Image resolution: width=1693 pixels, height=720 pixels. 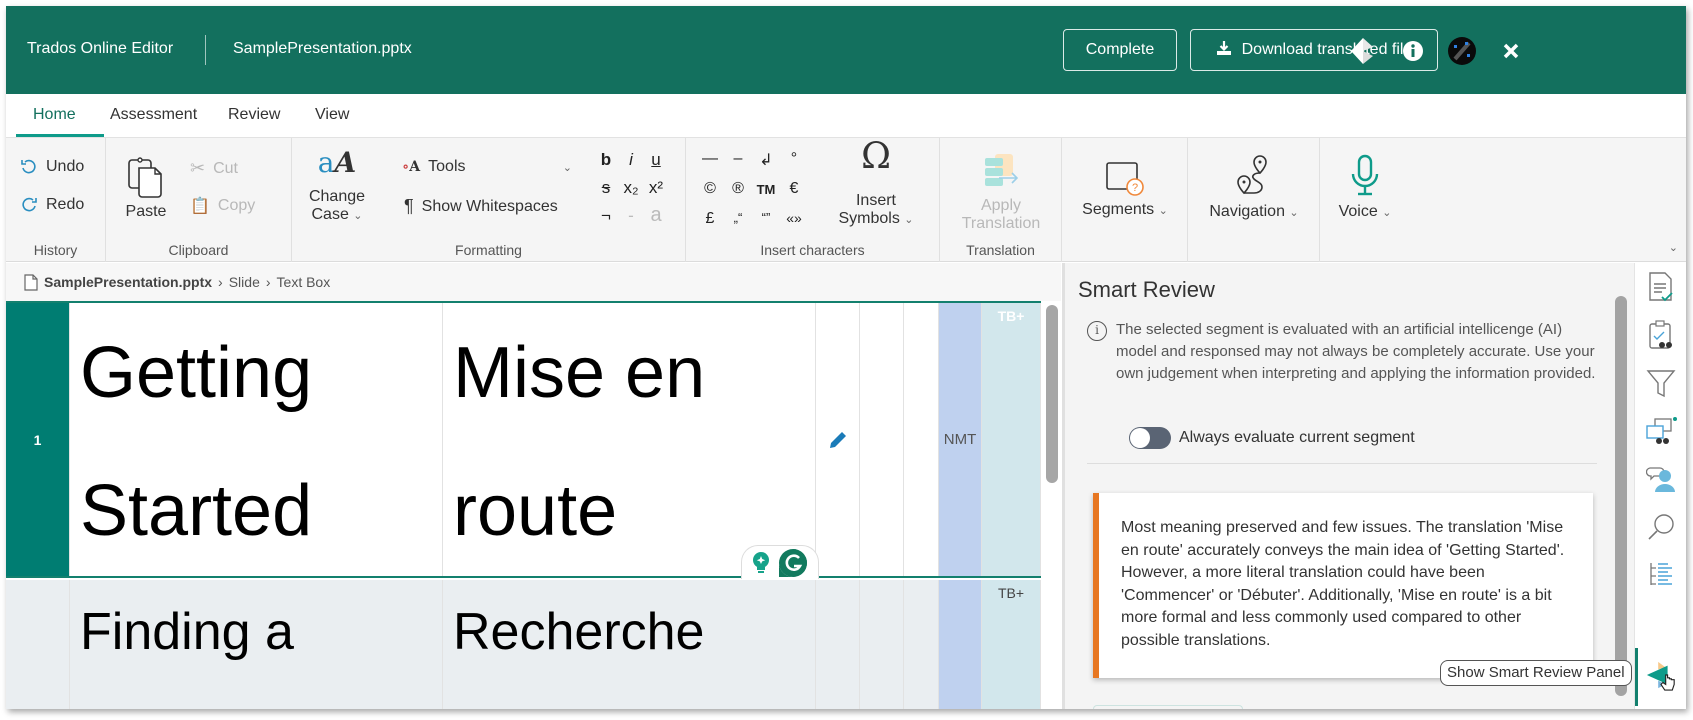 I want to click on superscript-button: x², so click(x=656, y=188).